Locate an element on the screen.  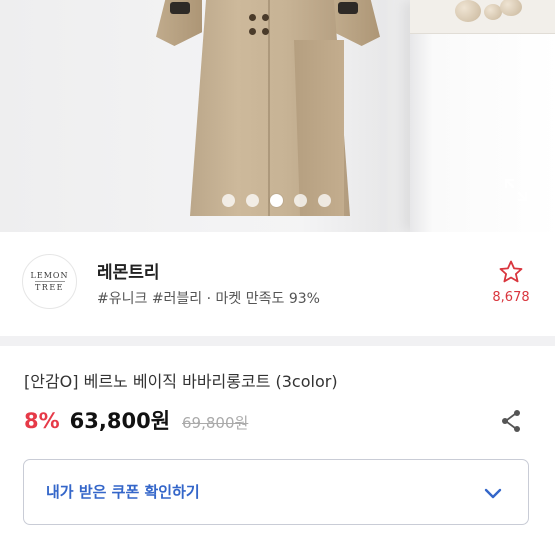
coupon-check-label: 내가 받은 쿠폰 확인하기 is located at coordinates (123, 492).